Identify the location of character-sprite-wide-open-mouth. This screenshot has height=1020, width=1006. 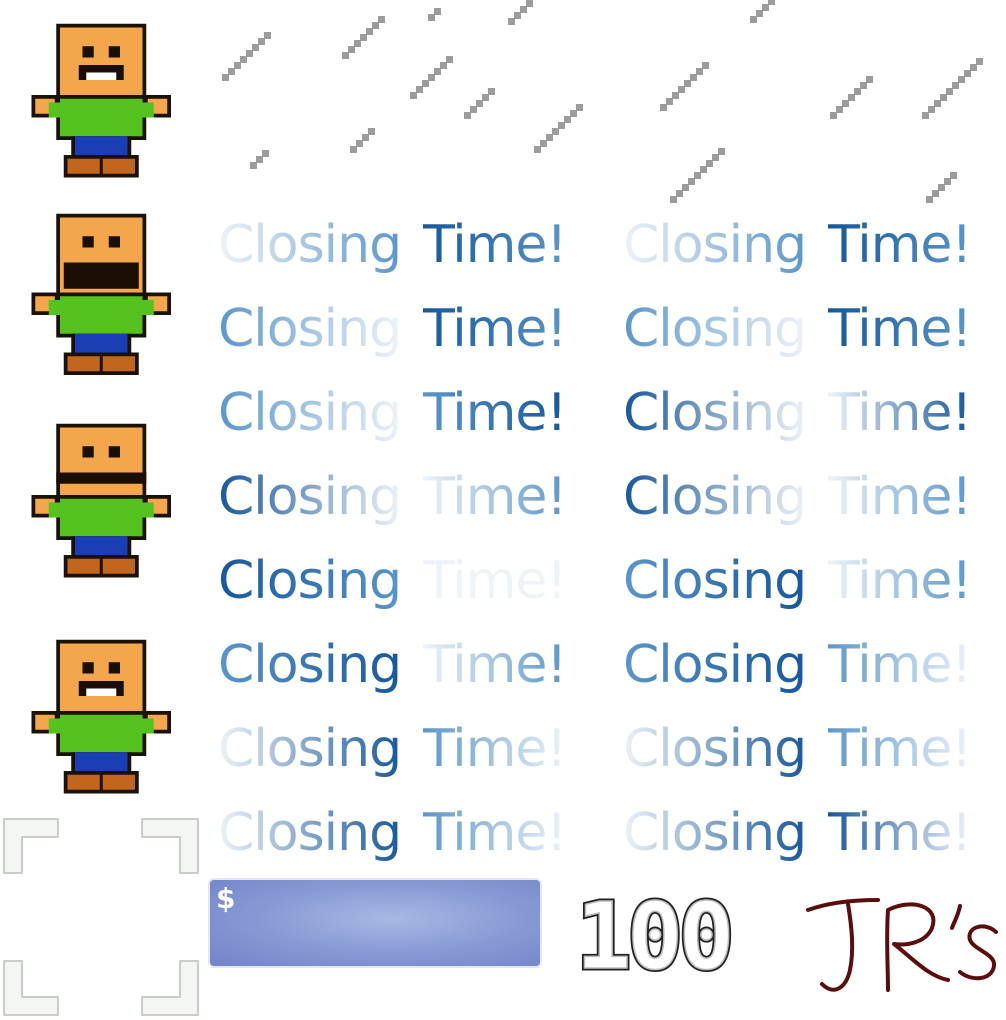
(102, 515).